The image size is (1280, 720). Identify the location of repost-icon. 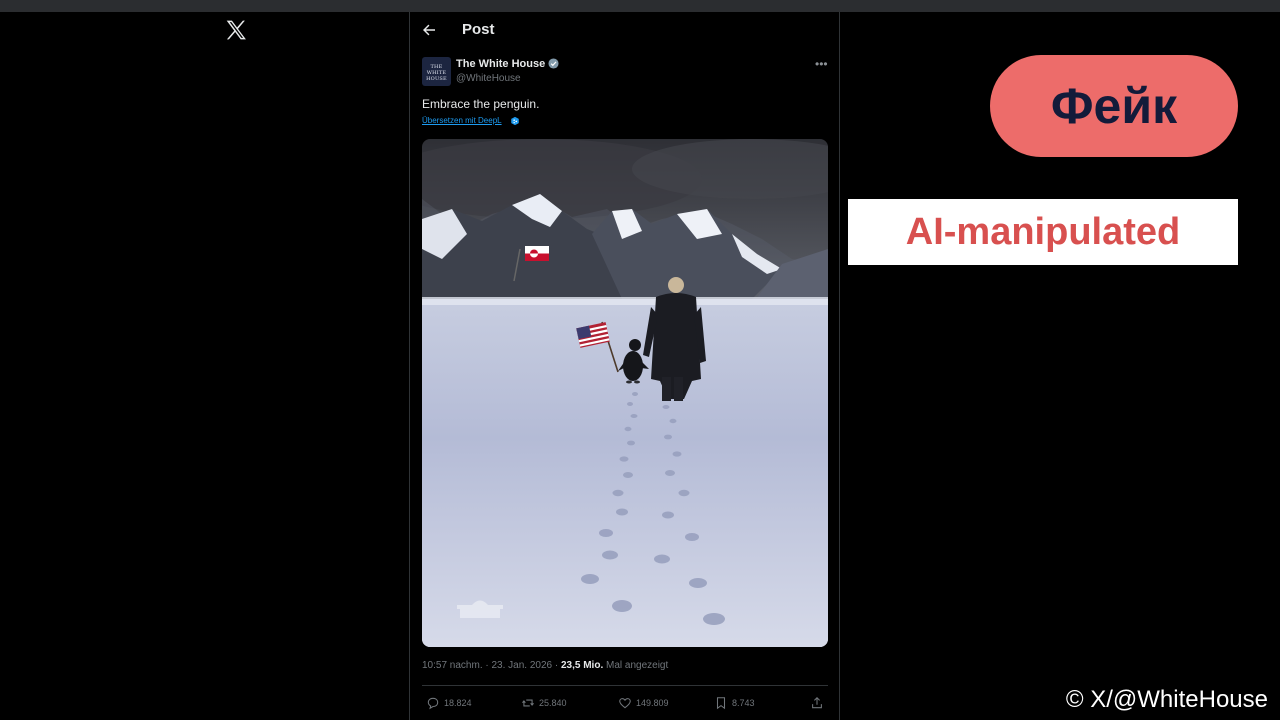
(528, 703).